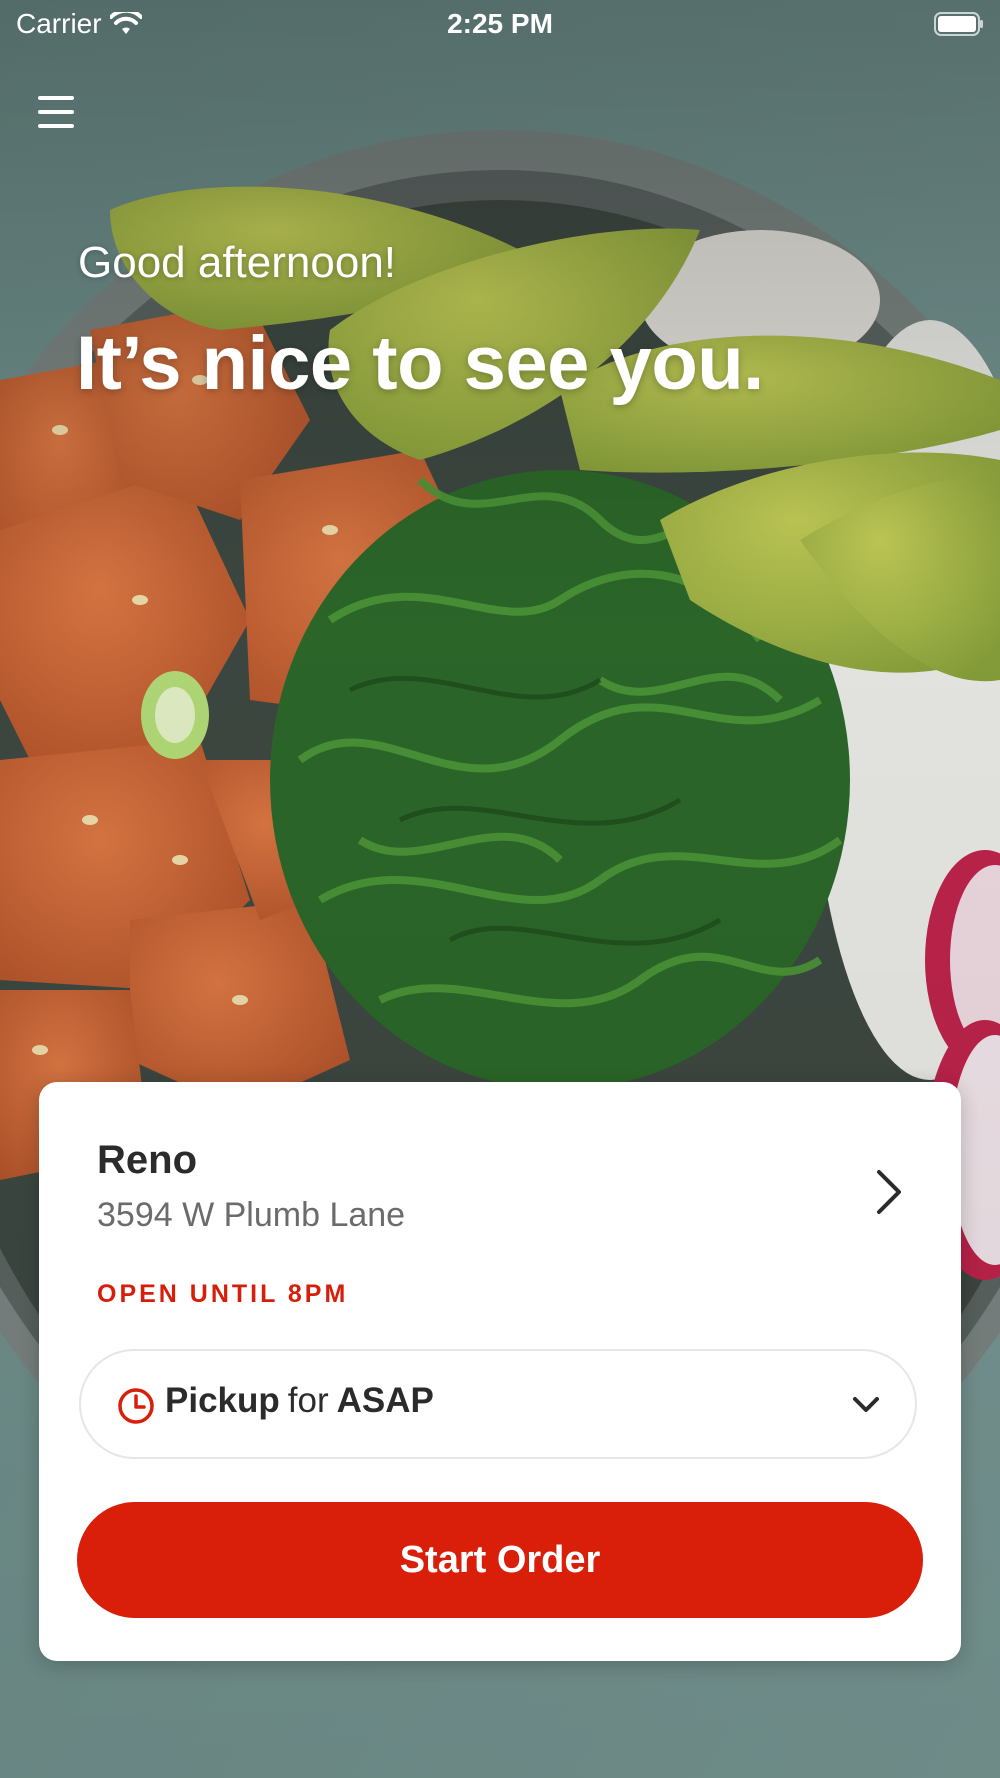 This screenshot has width=1000, height=1778. Describe the element at coordinates (308, 1400) in the screenshot. I see `order-mode-connector: for` at that location.